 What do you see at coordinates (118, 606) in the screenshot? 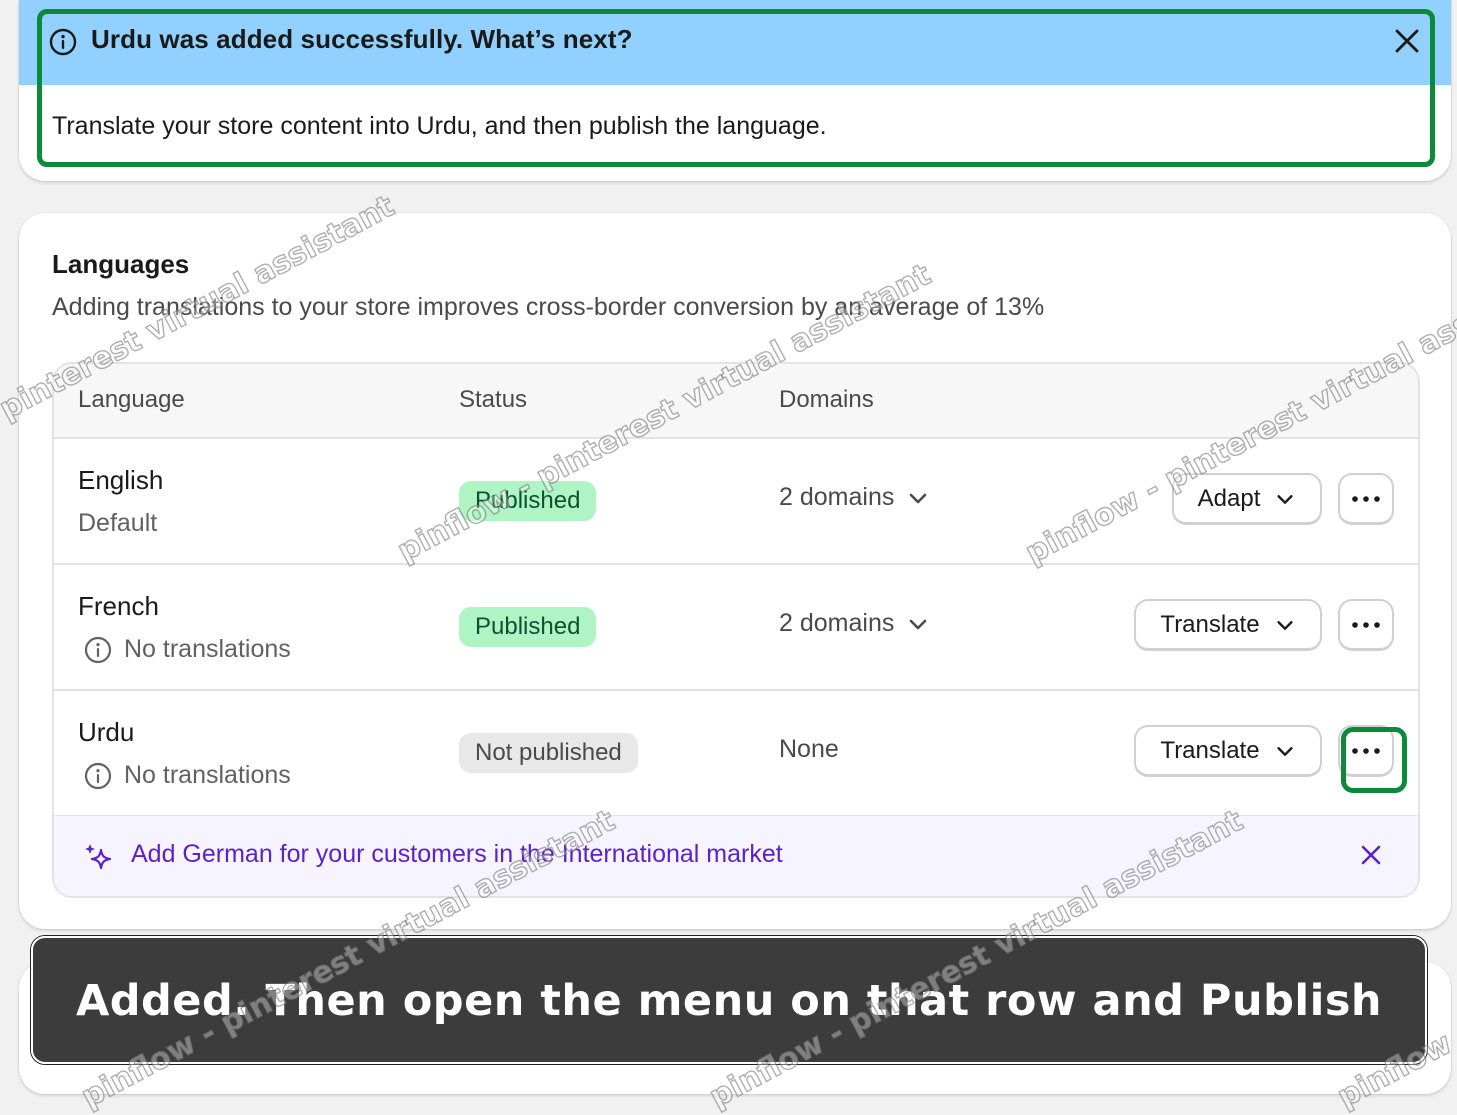
I see `language-name: French` at bounding box center [118, 606].